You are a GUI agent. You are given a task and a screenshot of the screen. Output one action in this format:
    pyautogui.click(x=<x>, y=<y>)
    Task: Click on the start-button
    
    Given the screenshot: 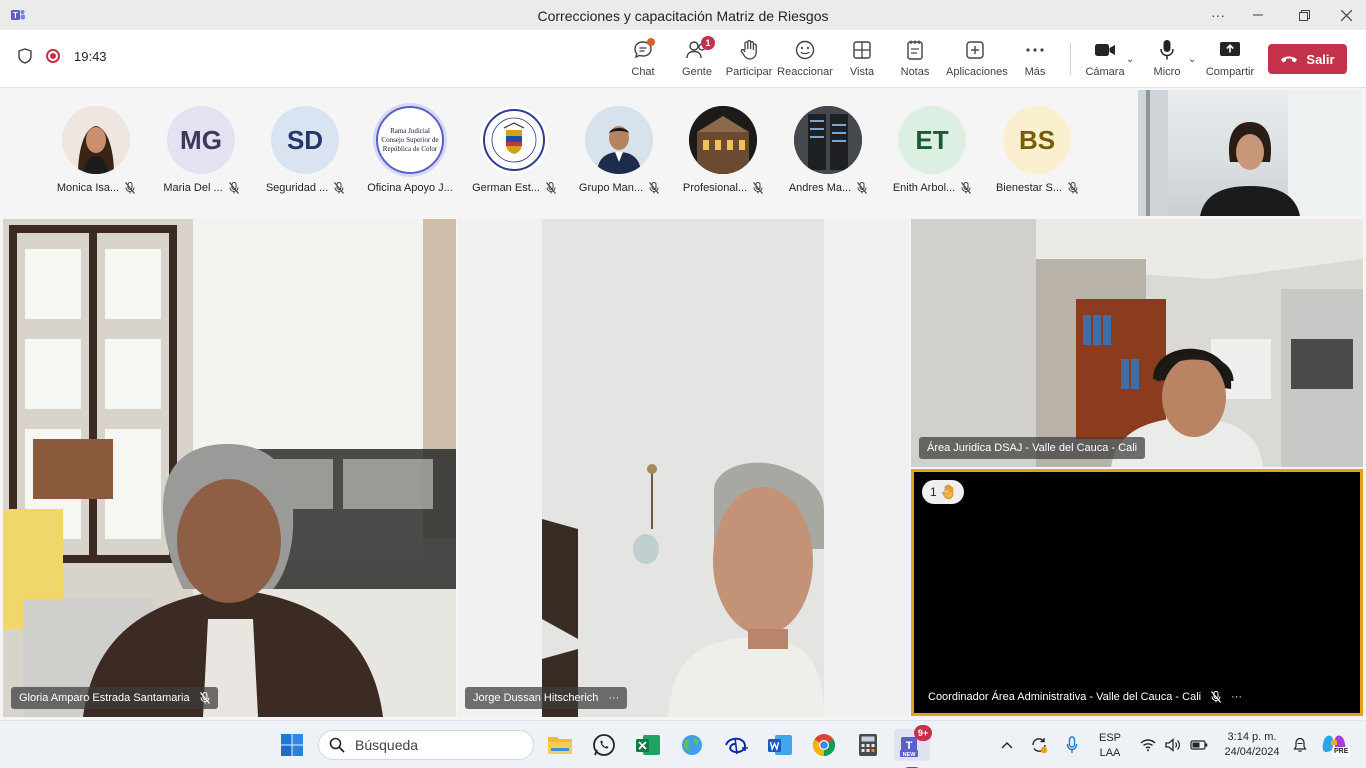 What is the action you would take?
    pyautogui.click(x=292, y=745)
    